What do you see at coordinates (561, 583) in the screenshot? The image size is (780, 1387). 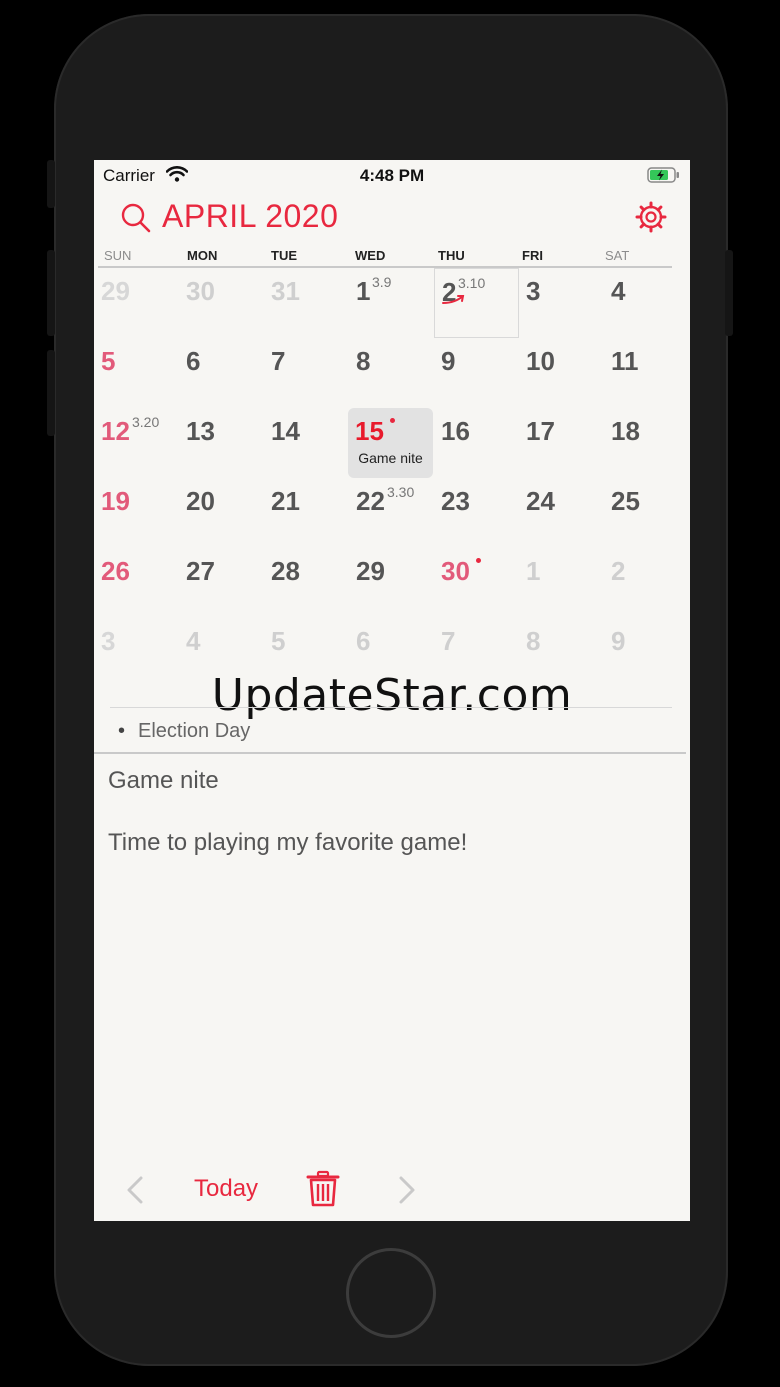 I see `day-cell: 1` at bounding box center [561, 583].